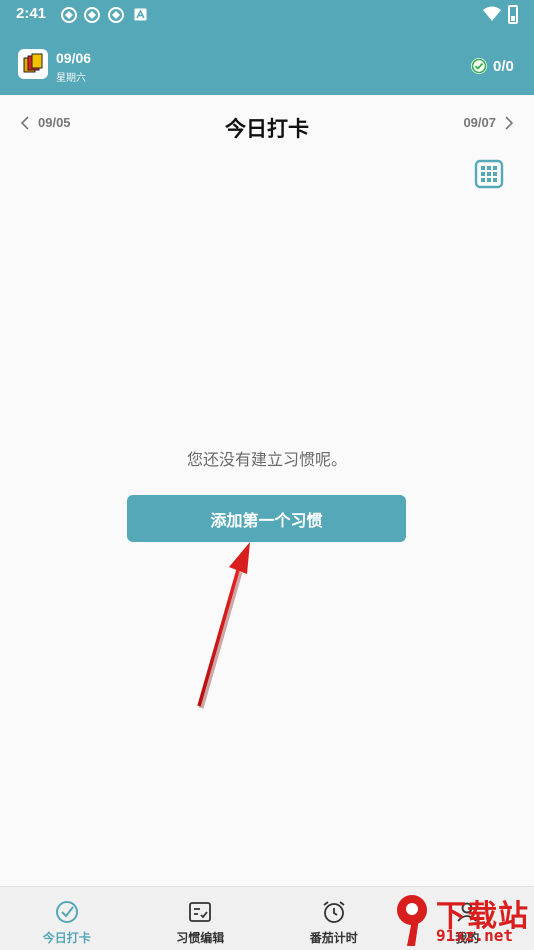 This screenshot has height=950, width=534. I want to click on date-nav: 09/05 今日打卡 09/07, so click(267, 125).